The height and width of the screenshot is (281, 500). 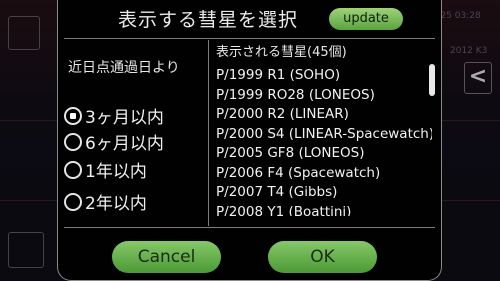 I want to click on list-item: P/2000 S4 (LINEAR-Spacewatch), so click(x=324, y=135).